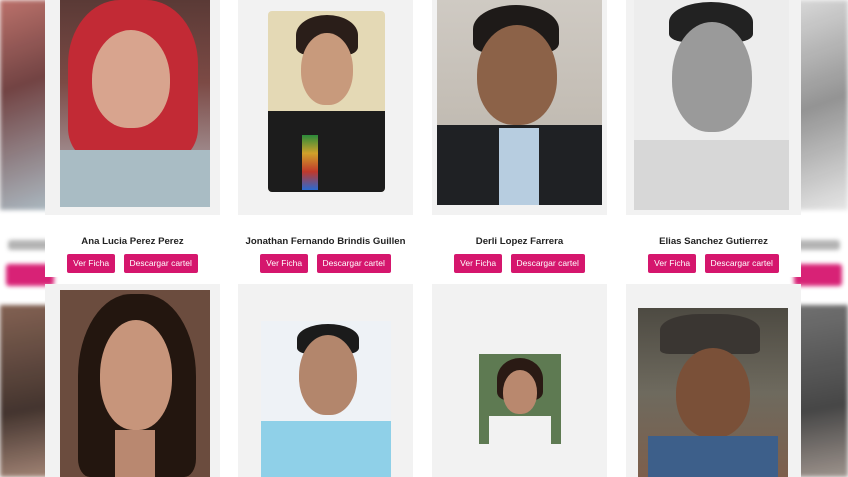  Describe the element at coordinates (325, 241) in the screenshot. I see `person-name: Jonathan Fernando Brindis Guillen` at that location.